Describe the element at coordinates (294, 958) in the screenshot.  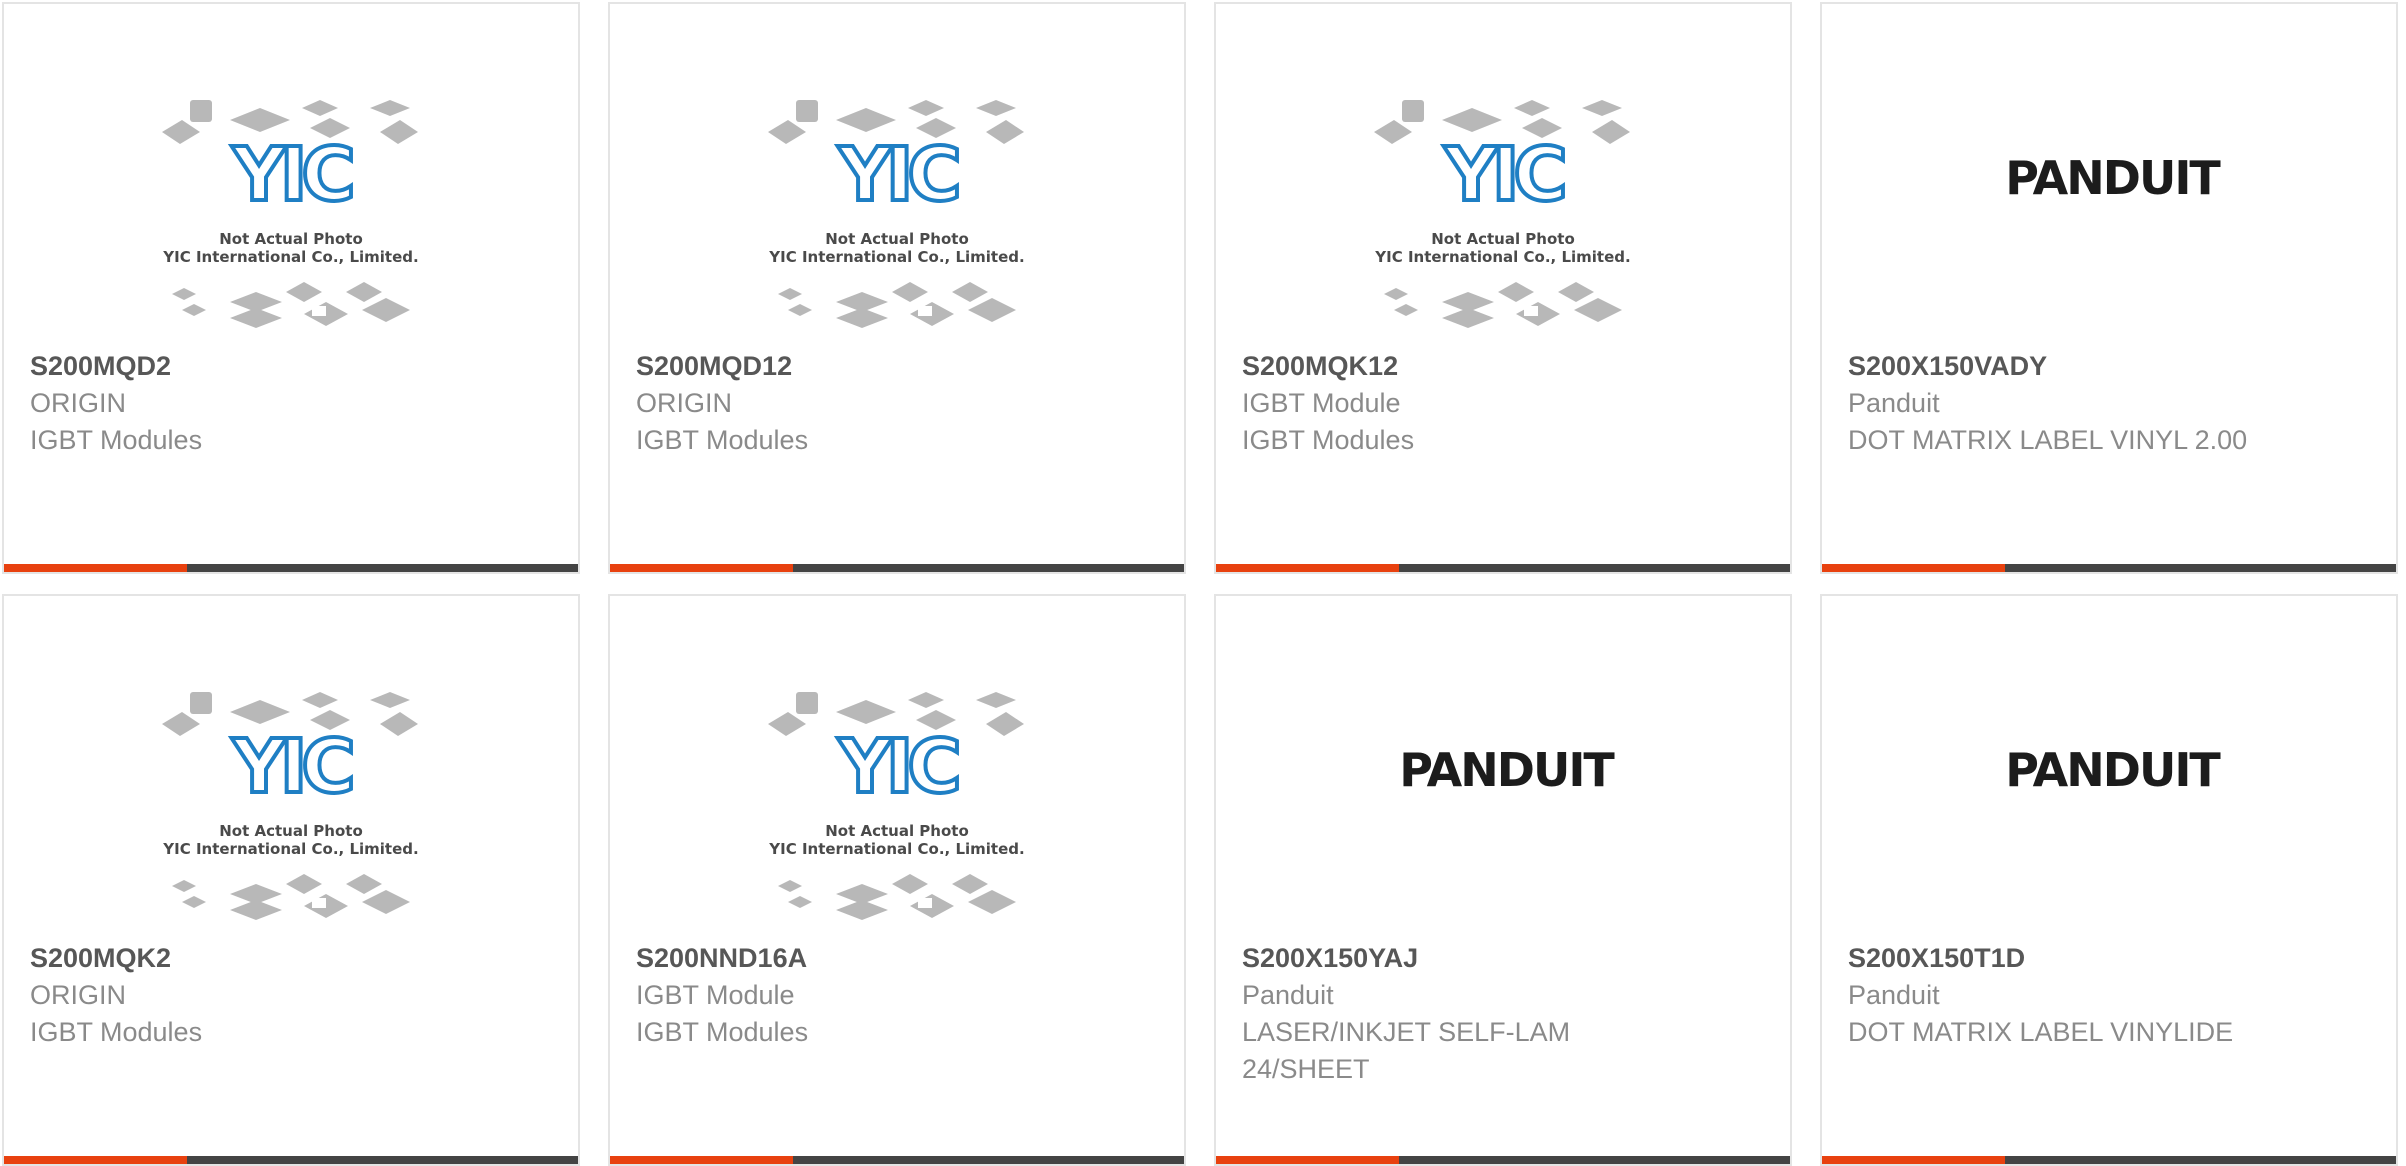
I see `part-number: S200MQK2` at that location.